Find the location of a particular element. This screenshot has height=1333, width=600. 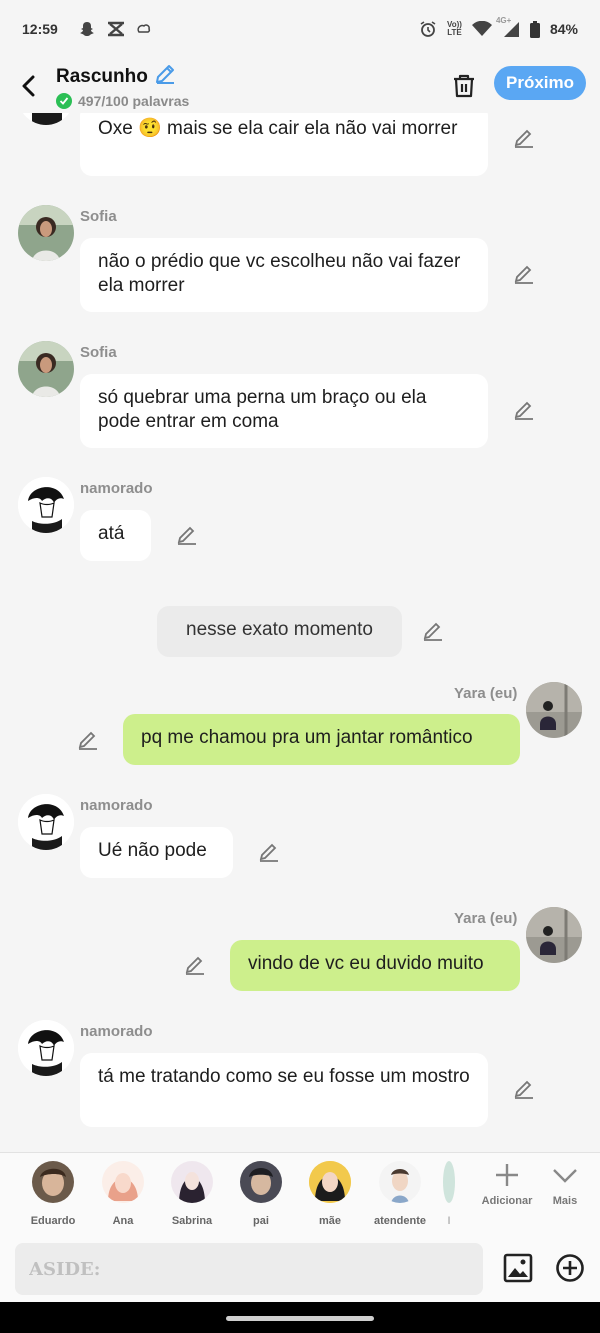

page-title: Rascunho is located at coordinates (102, 76).